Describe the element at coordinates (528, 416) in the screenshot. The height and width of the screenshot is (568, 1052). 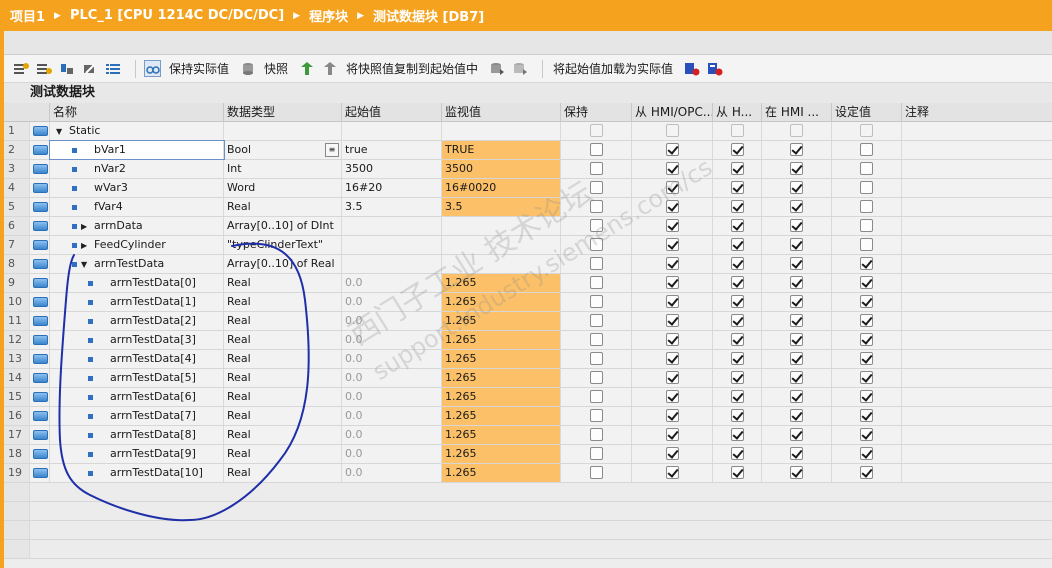
I see `table-row: 16 arrnTestData[7] Real 0.0 1.265` at that location.